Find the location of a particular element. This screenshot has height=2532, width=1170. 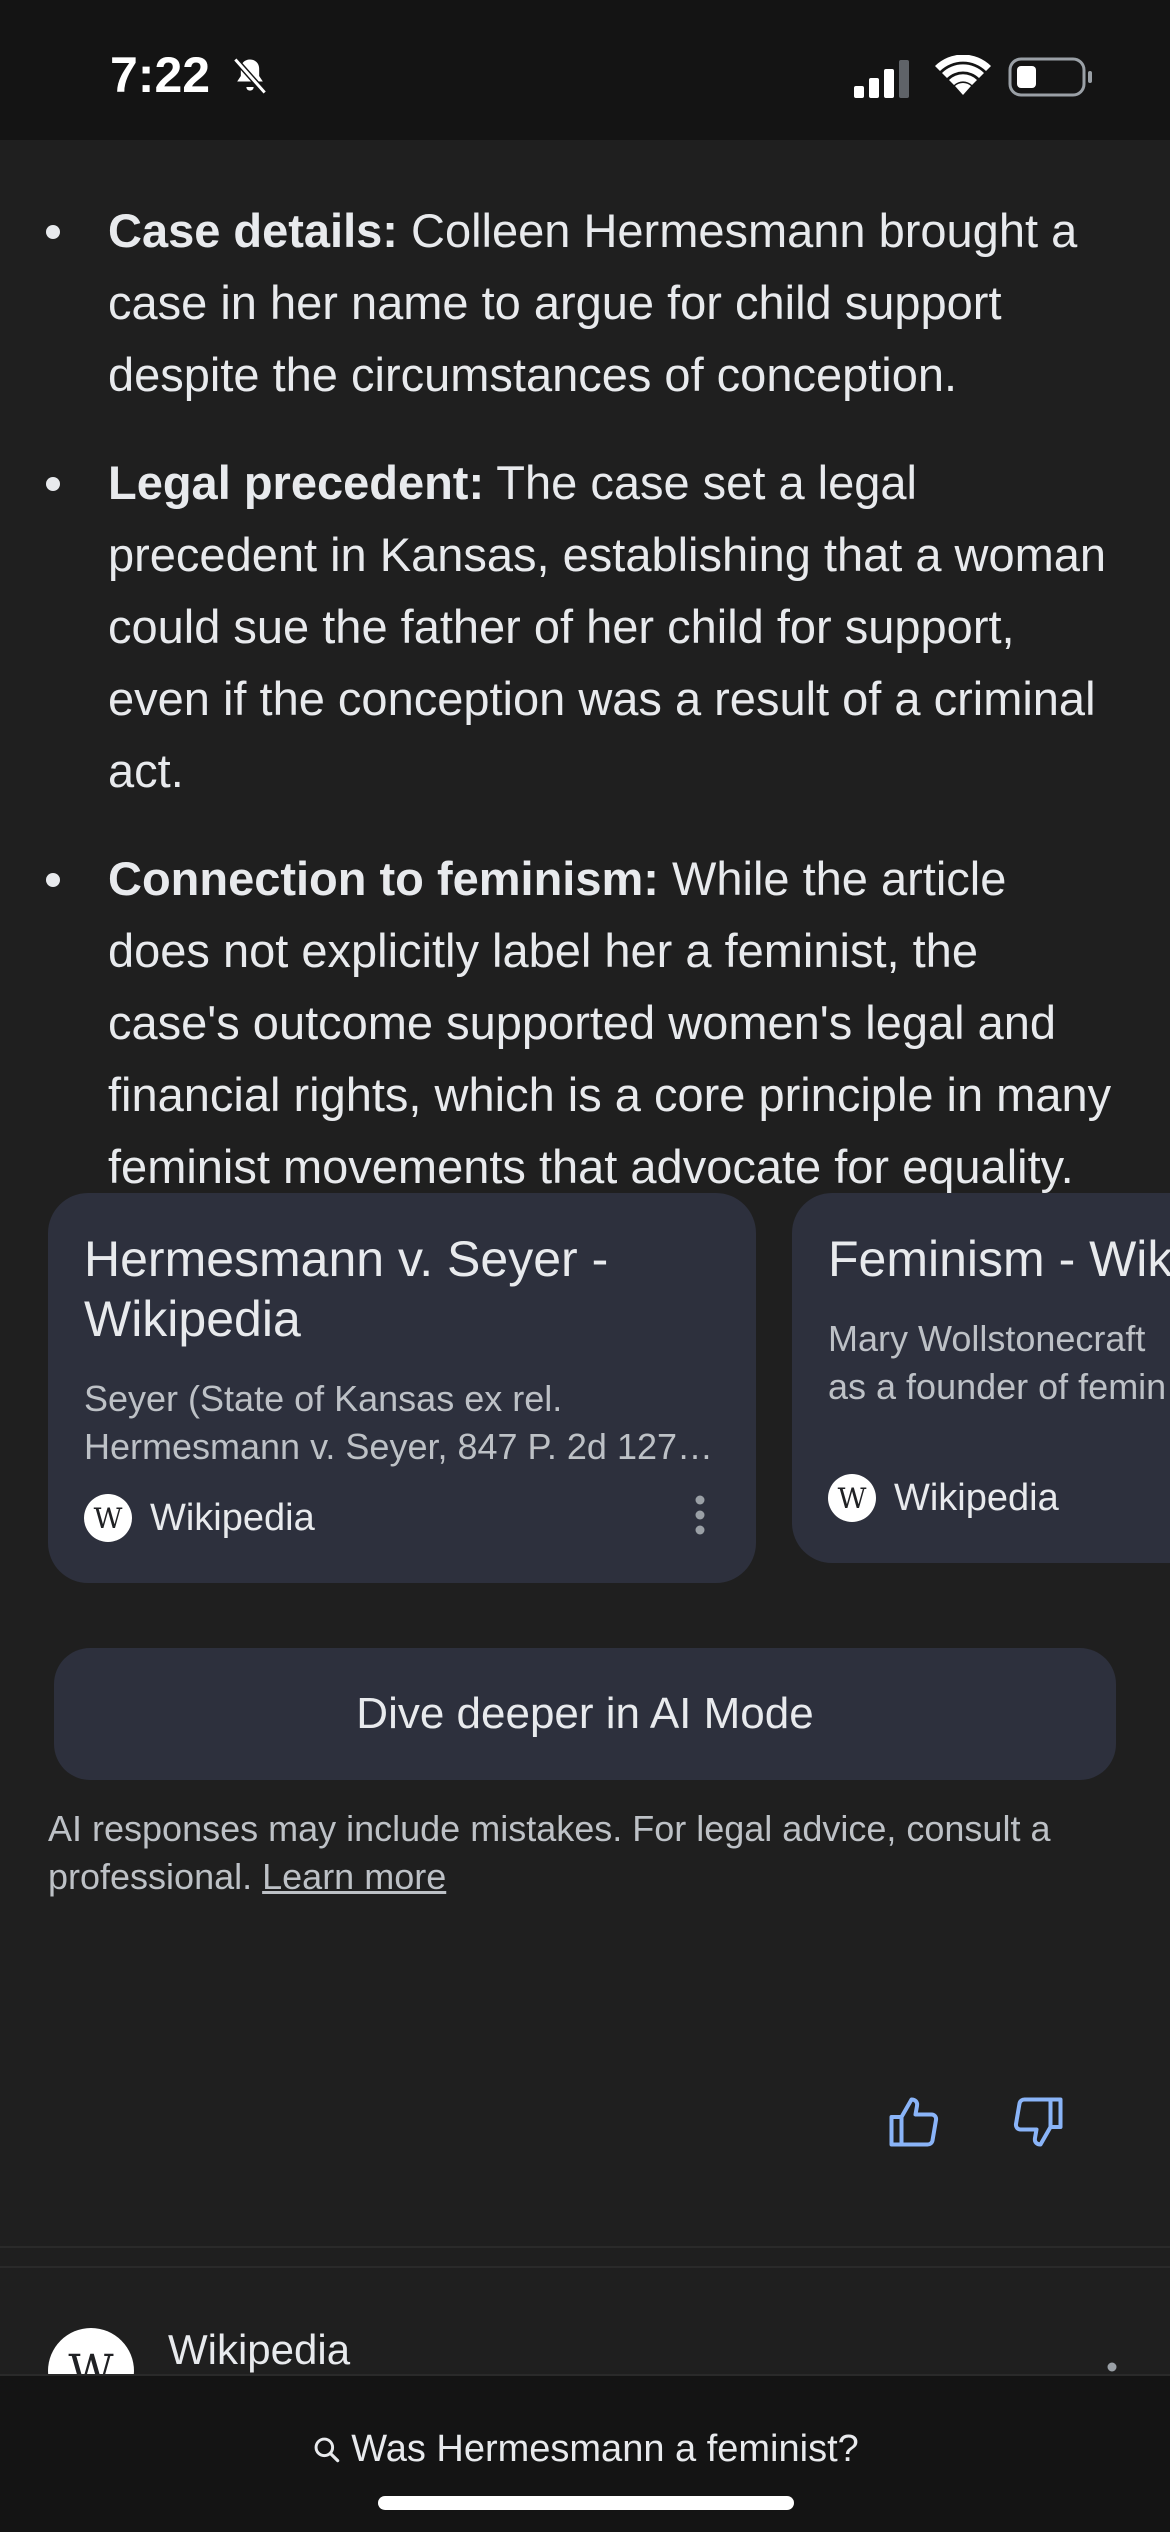

section-divider is located at coordinates (585, 2247).